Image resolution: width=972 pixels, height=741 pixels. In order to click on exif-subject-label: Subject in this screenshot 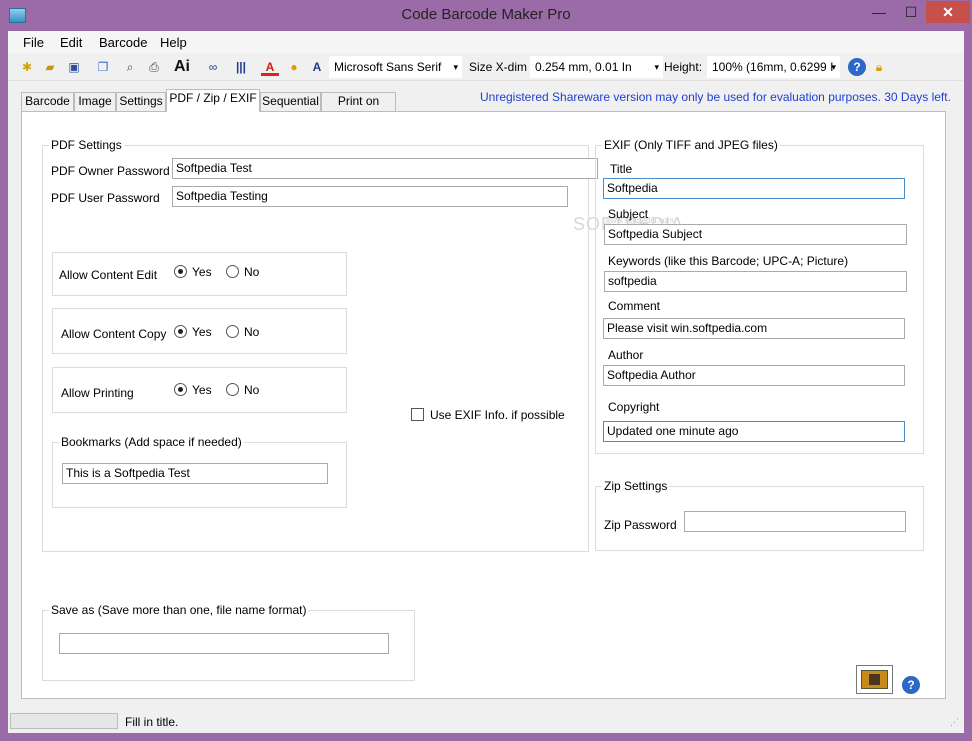, I will do `click(628, 214)`.